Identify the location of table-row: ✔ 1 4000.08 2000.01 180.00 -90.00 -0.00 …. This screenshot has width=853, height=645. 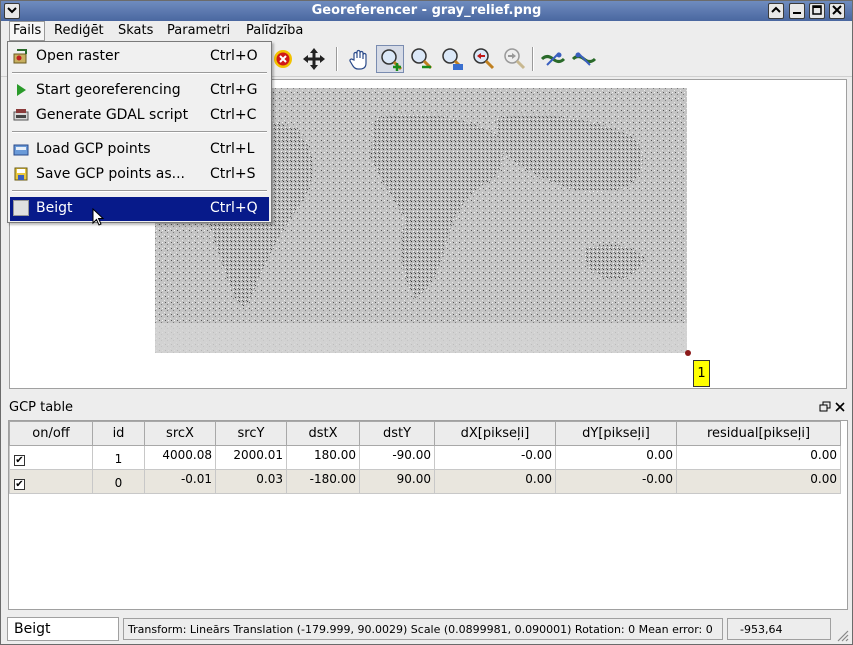
(425, 457).